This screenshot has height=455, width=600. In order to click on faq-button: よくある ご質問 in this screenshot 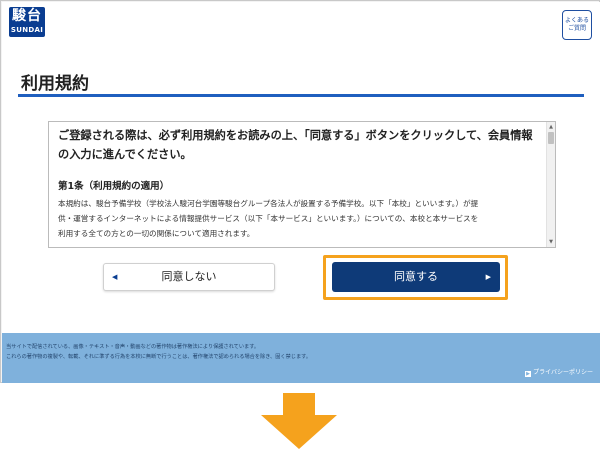, I will do `click(577, 25)`.